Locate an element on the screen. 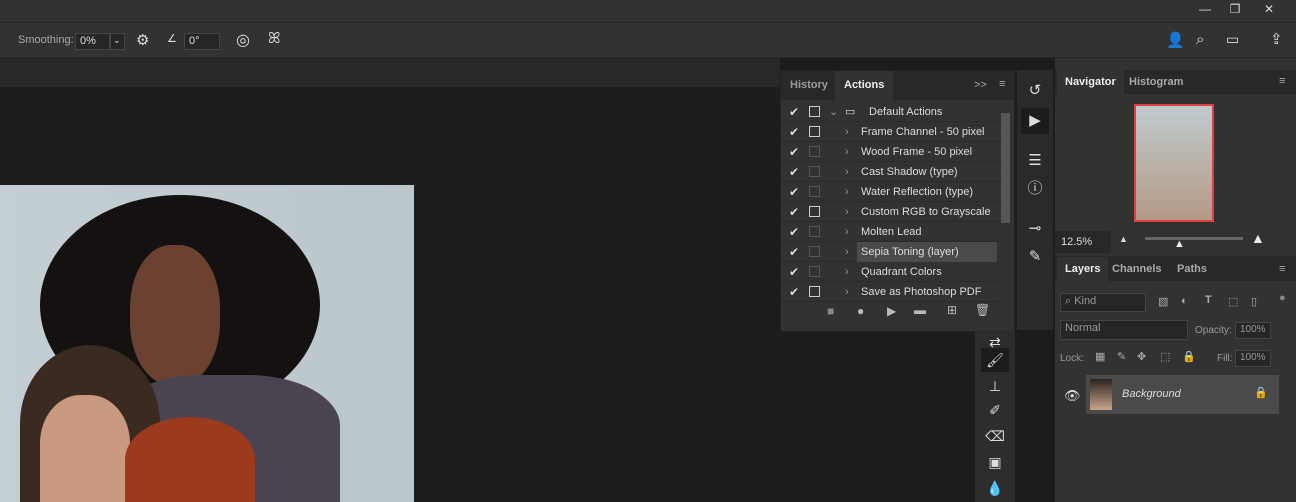  tab-paths: Paths is located at coordinates (1192, 269).